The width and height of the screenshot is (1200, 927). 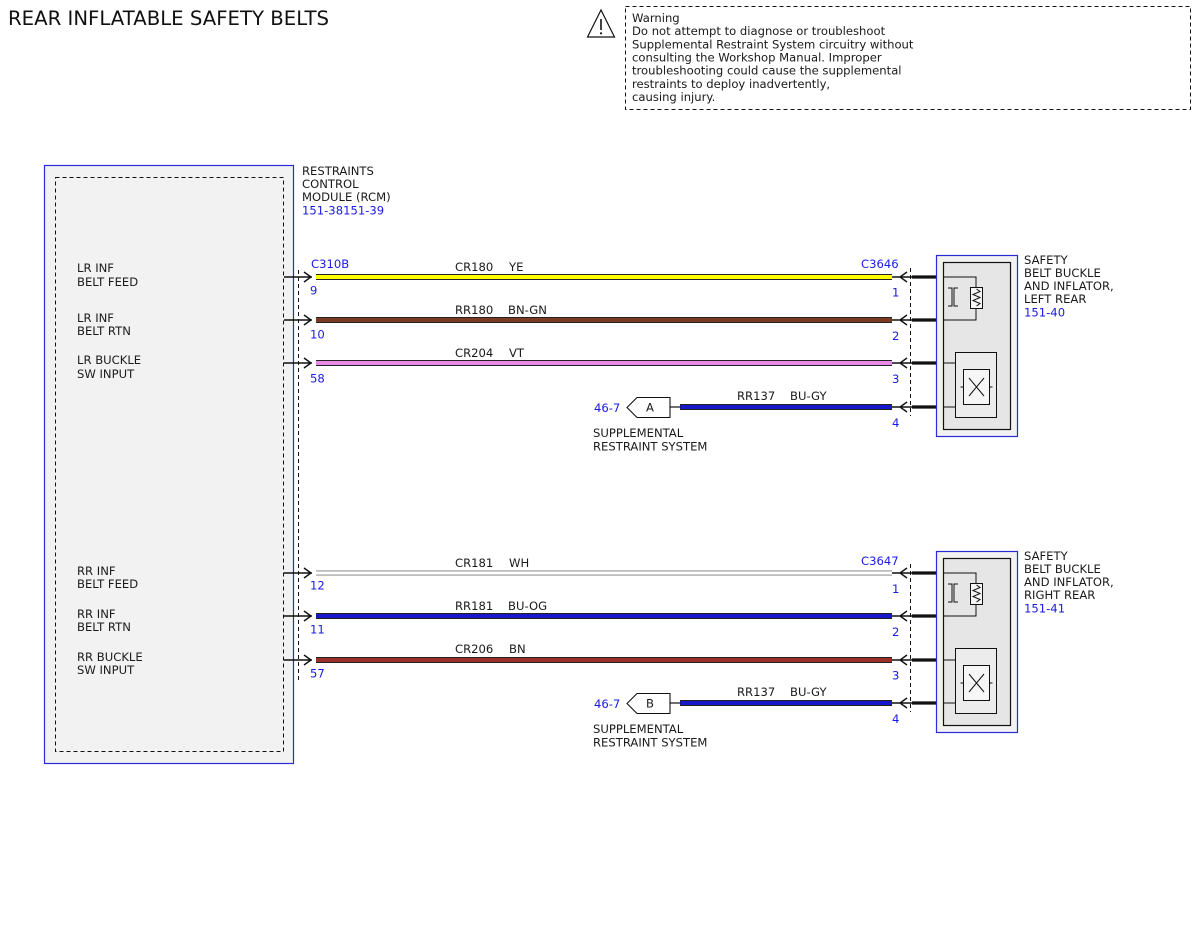 I want to click on pin-number: 10, so click(x=317, y=335).